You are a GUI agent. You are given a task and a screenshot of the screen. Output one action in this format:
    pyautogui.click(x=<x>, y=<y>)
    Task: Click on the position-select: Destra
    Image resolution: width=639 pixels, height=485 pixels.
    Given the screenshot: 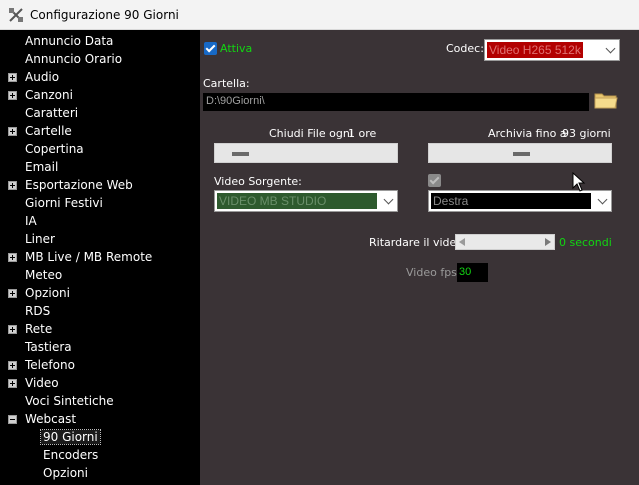 What is the action you would take?
    pyautogui.click(x=520, y=201)
    